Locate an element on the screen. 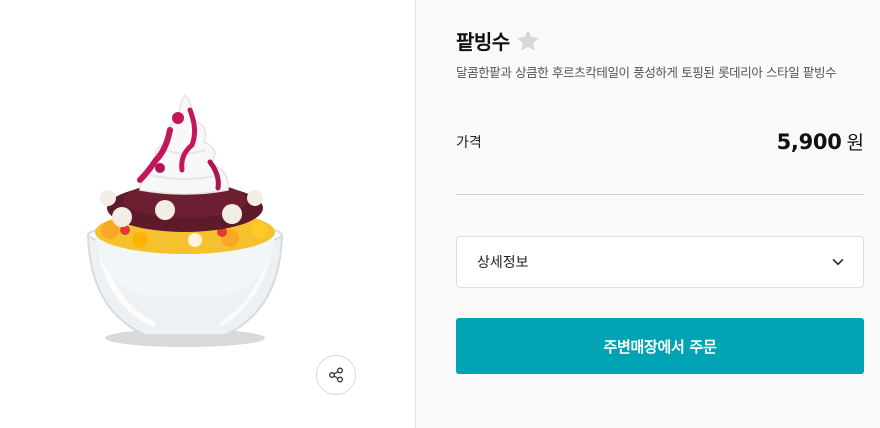 The height and width of the screenshot is (428, 880). order-nearby-store-button: 주변매장에서 주문 is located at coordinates (660, 346).